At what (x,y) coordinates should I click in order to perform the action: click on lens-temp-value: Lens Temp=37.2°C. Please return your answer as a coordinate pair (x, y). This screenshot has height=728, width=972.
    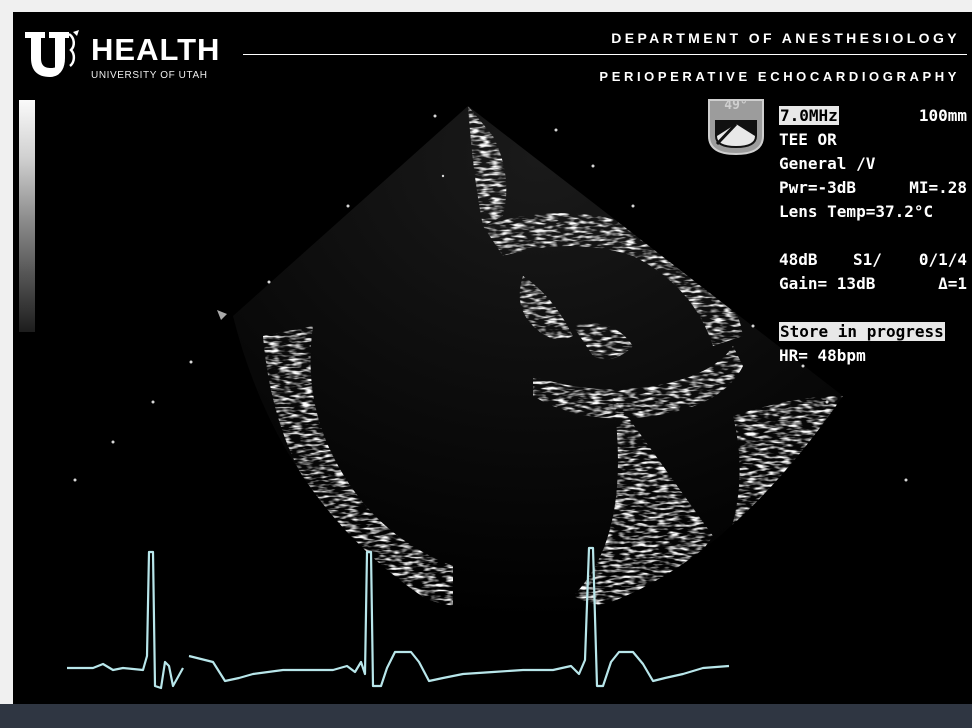
    Looking at the image, I should click on (856, 211).